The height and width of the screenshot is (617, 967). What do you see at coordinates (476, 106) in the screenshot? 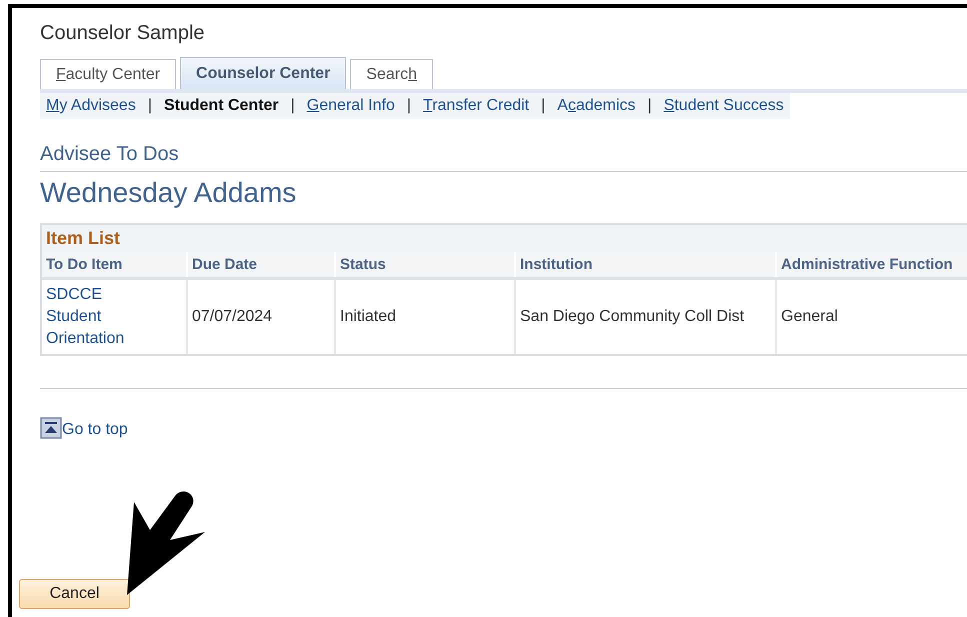
I see `nav-link: Transfer Credit` at bounding box center [476, 106].